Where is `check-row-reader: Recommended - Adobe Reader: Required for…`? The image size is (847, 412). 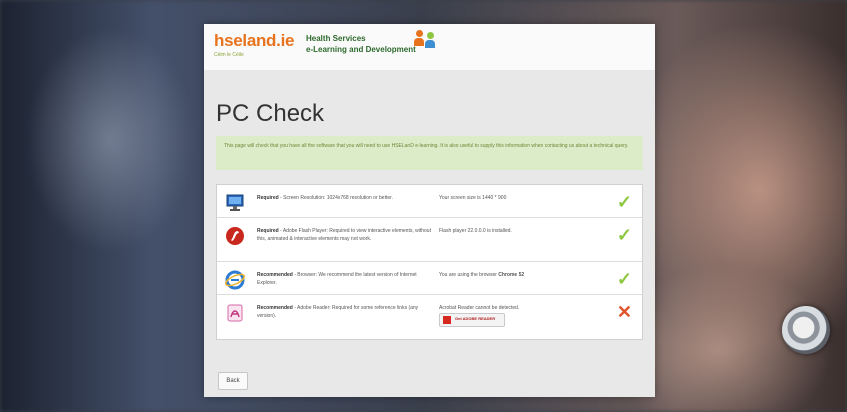
check-row-reader: Recommended - Adobe Reader: Required for… is located at coordinates (429, 317).